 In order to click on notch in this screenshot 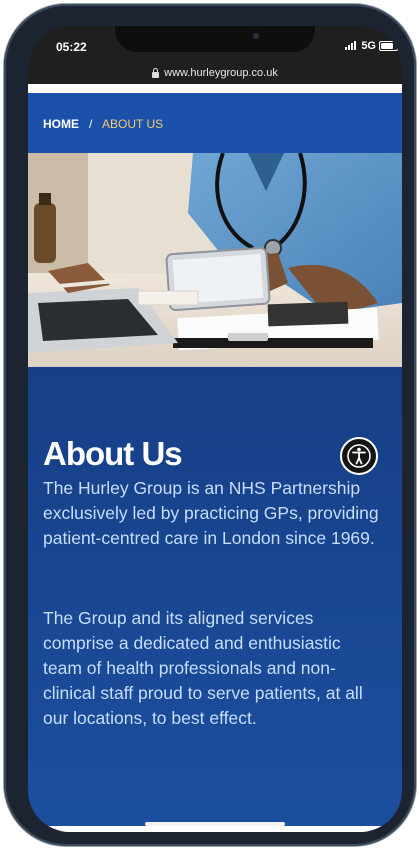, I will do `click(215, 39)`.